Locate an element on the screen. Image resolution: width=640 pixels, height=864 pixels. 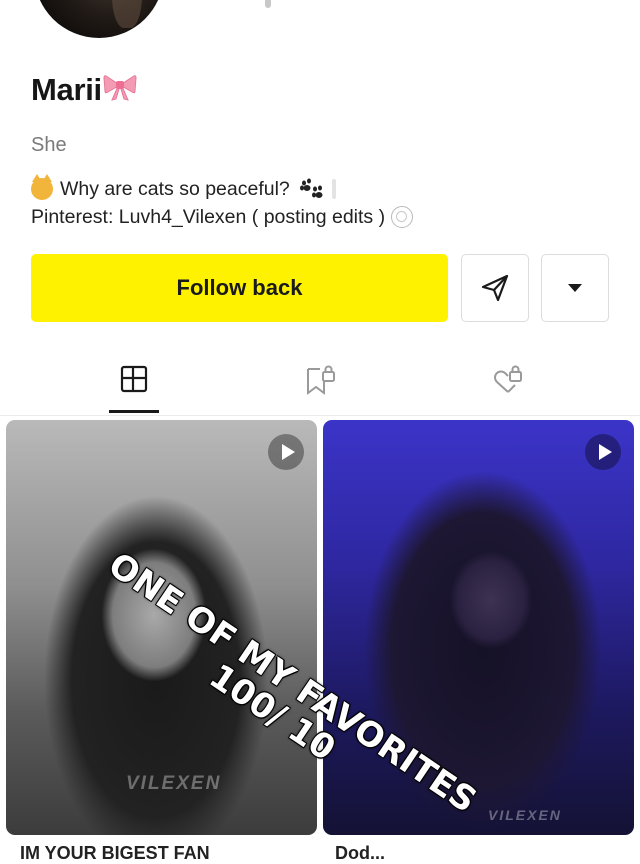
bio-line-1-text: Why are cats so peaceful? is located at coordinates (175, 189).